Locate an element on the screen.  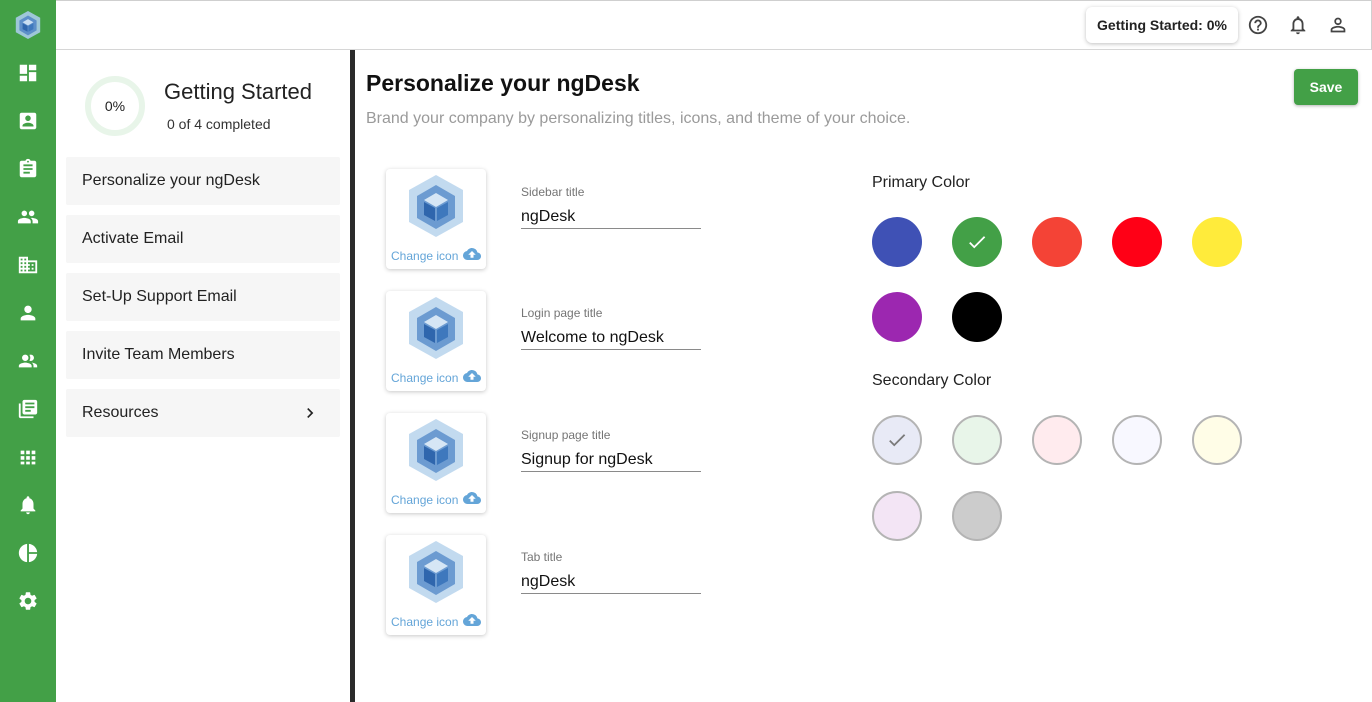
login-icon-card: Change icon is located at coordinates (436, 341).